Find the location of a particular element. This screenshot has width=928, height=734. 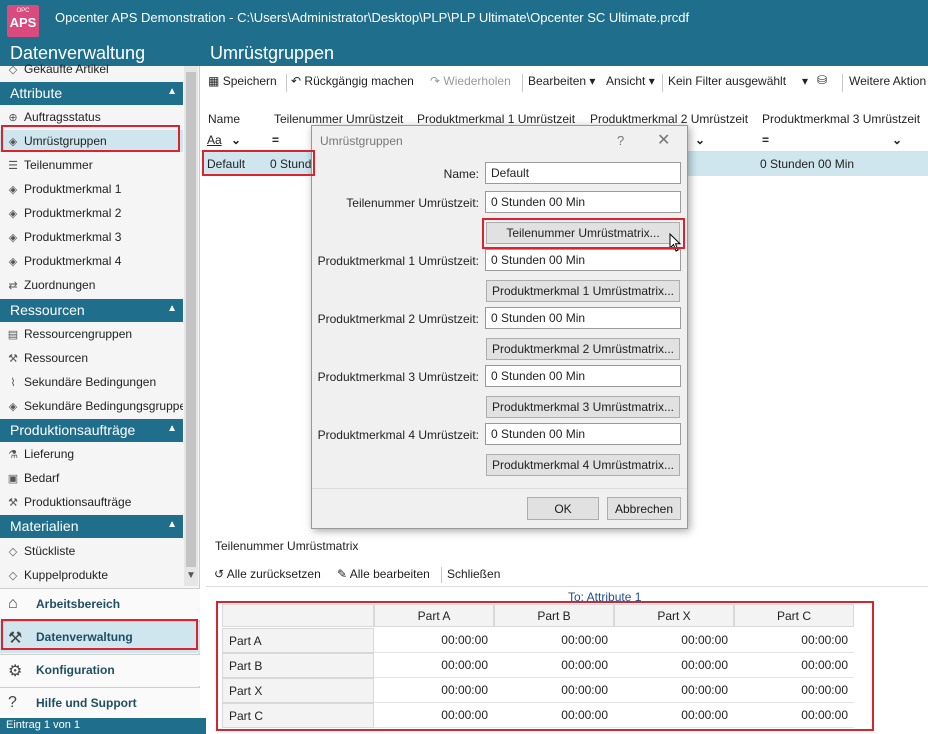

help-icon: ? is located at coordinates (620, 140).